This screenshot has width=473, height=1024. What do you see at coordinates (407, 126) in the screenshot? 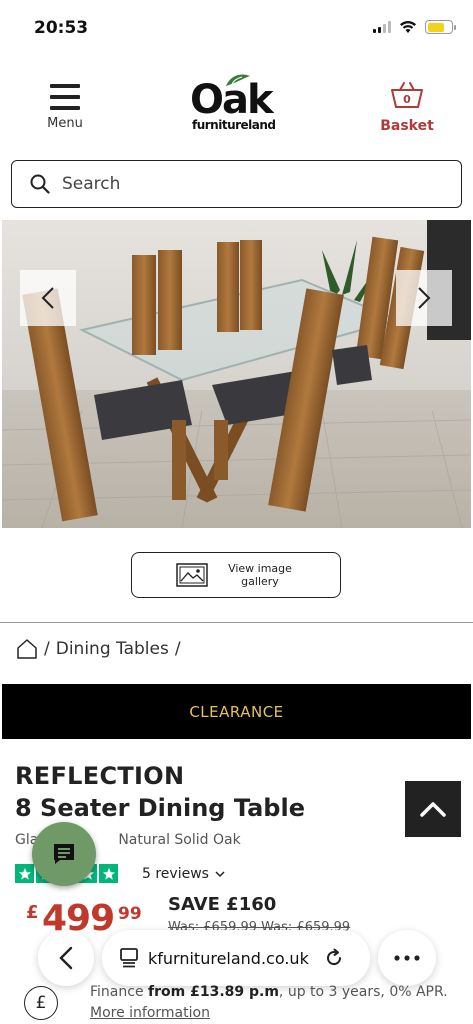
I see `basket-label: Basket` at bounding box center [407, 126].